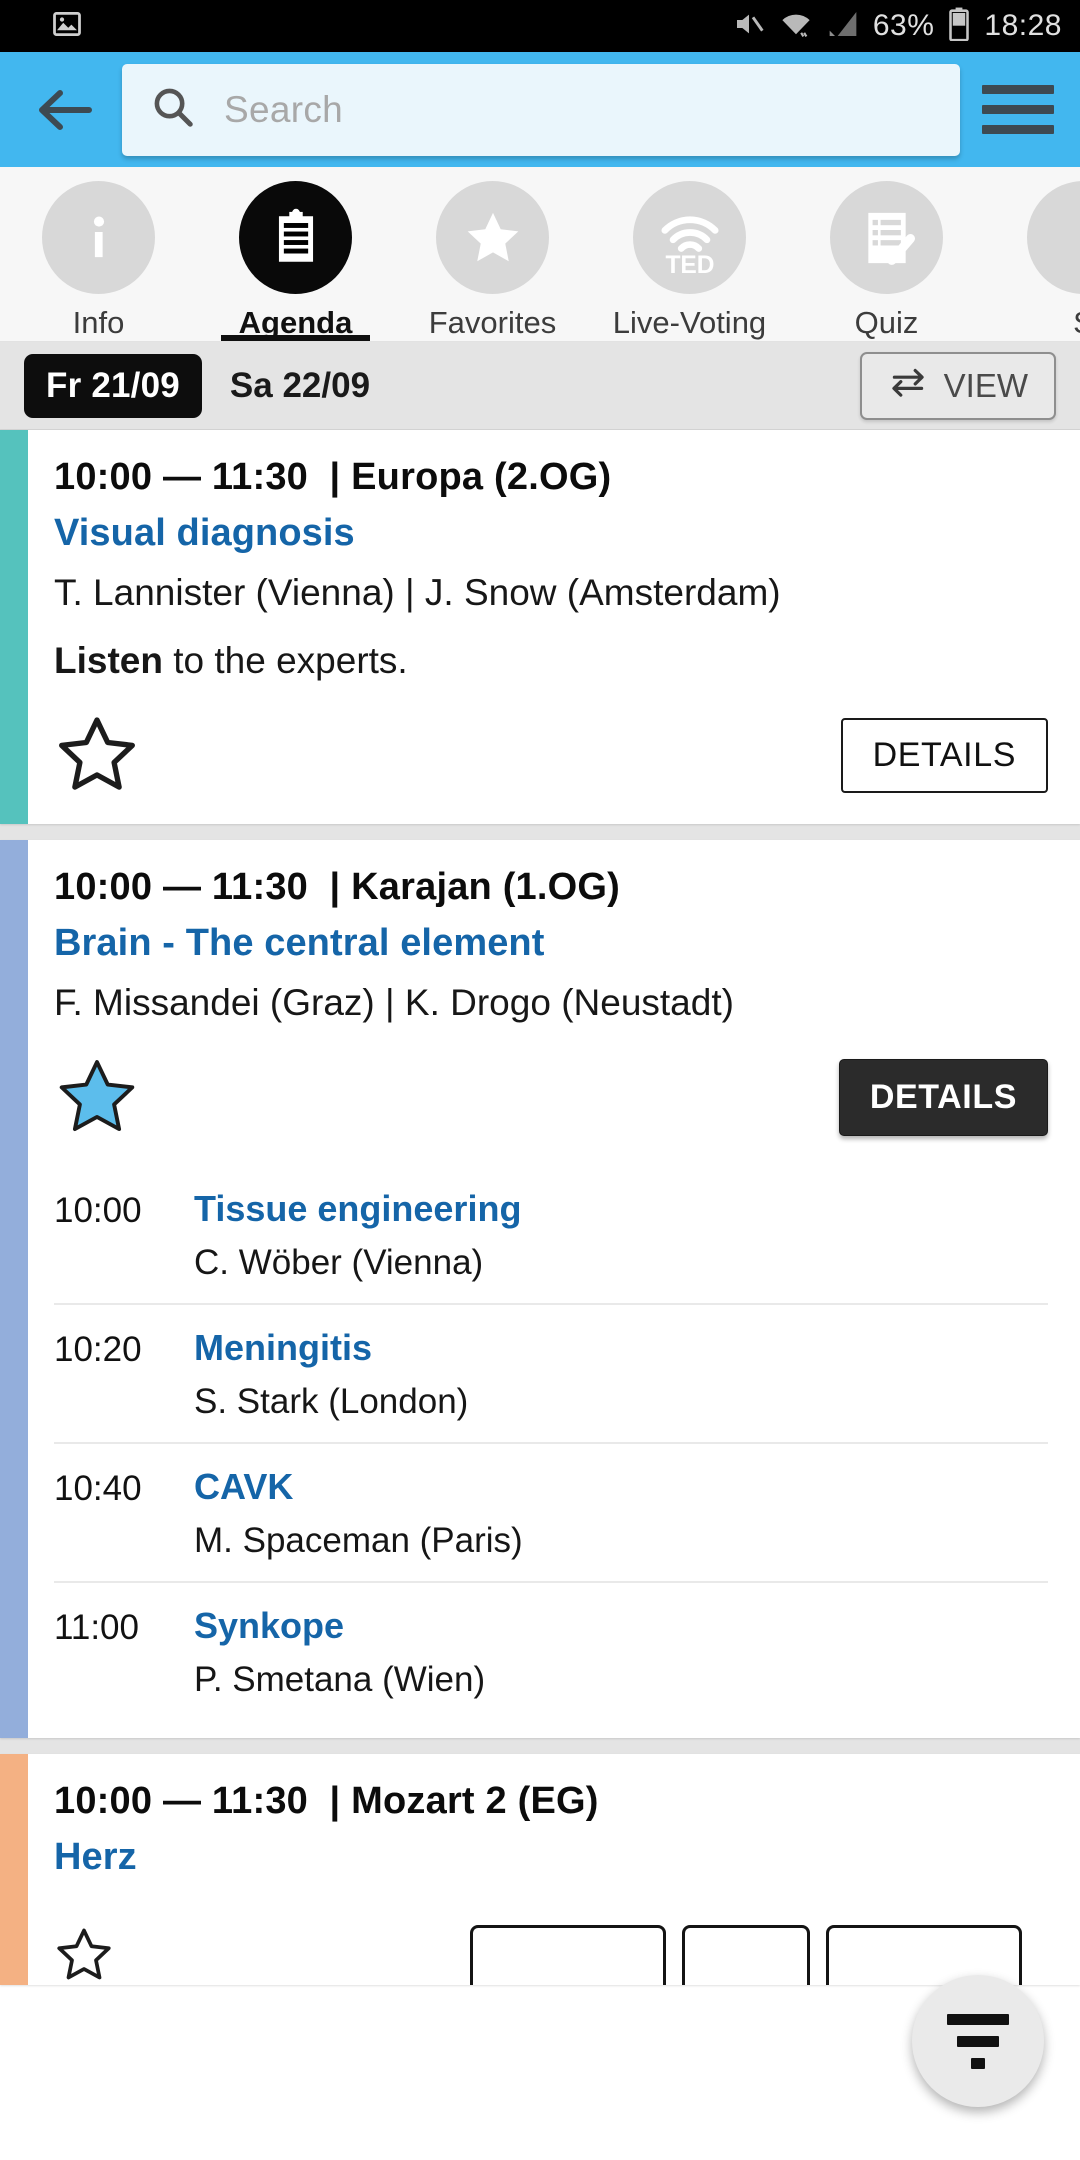  What do you see at coordinates (108, 660) in the screenshot?
I see `session-note-bold: Listen` at bounding box center [108, 660].